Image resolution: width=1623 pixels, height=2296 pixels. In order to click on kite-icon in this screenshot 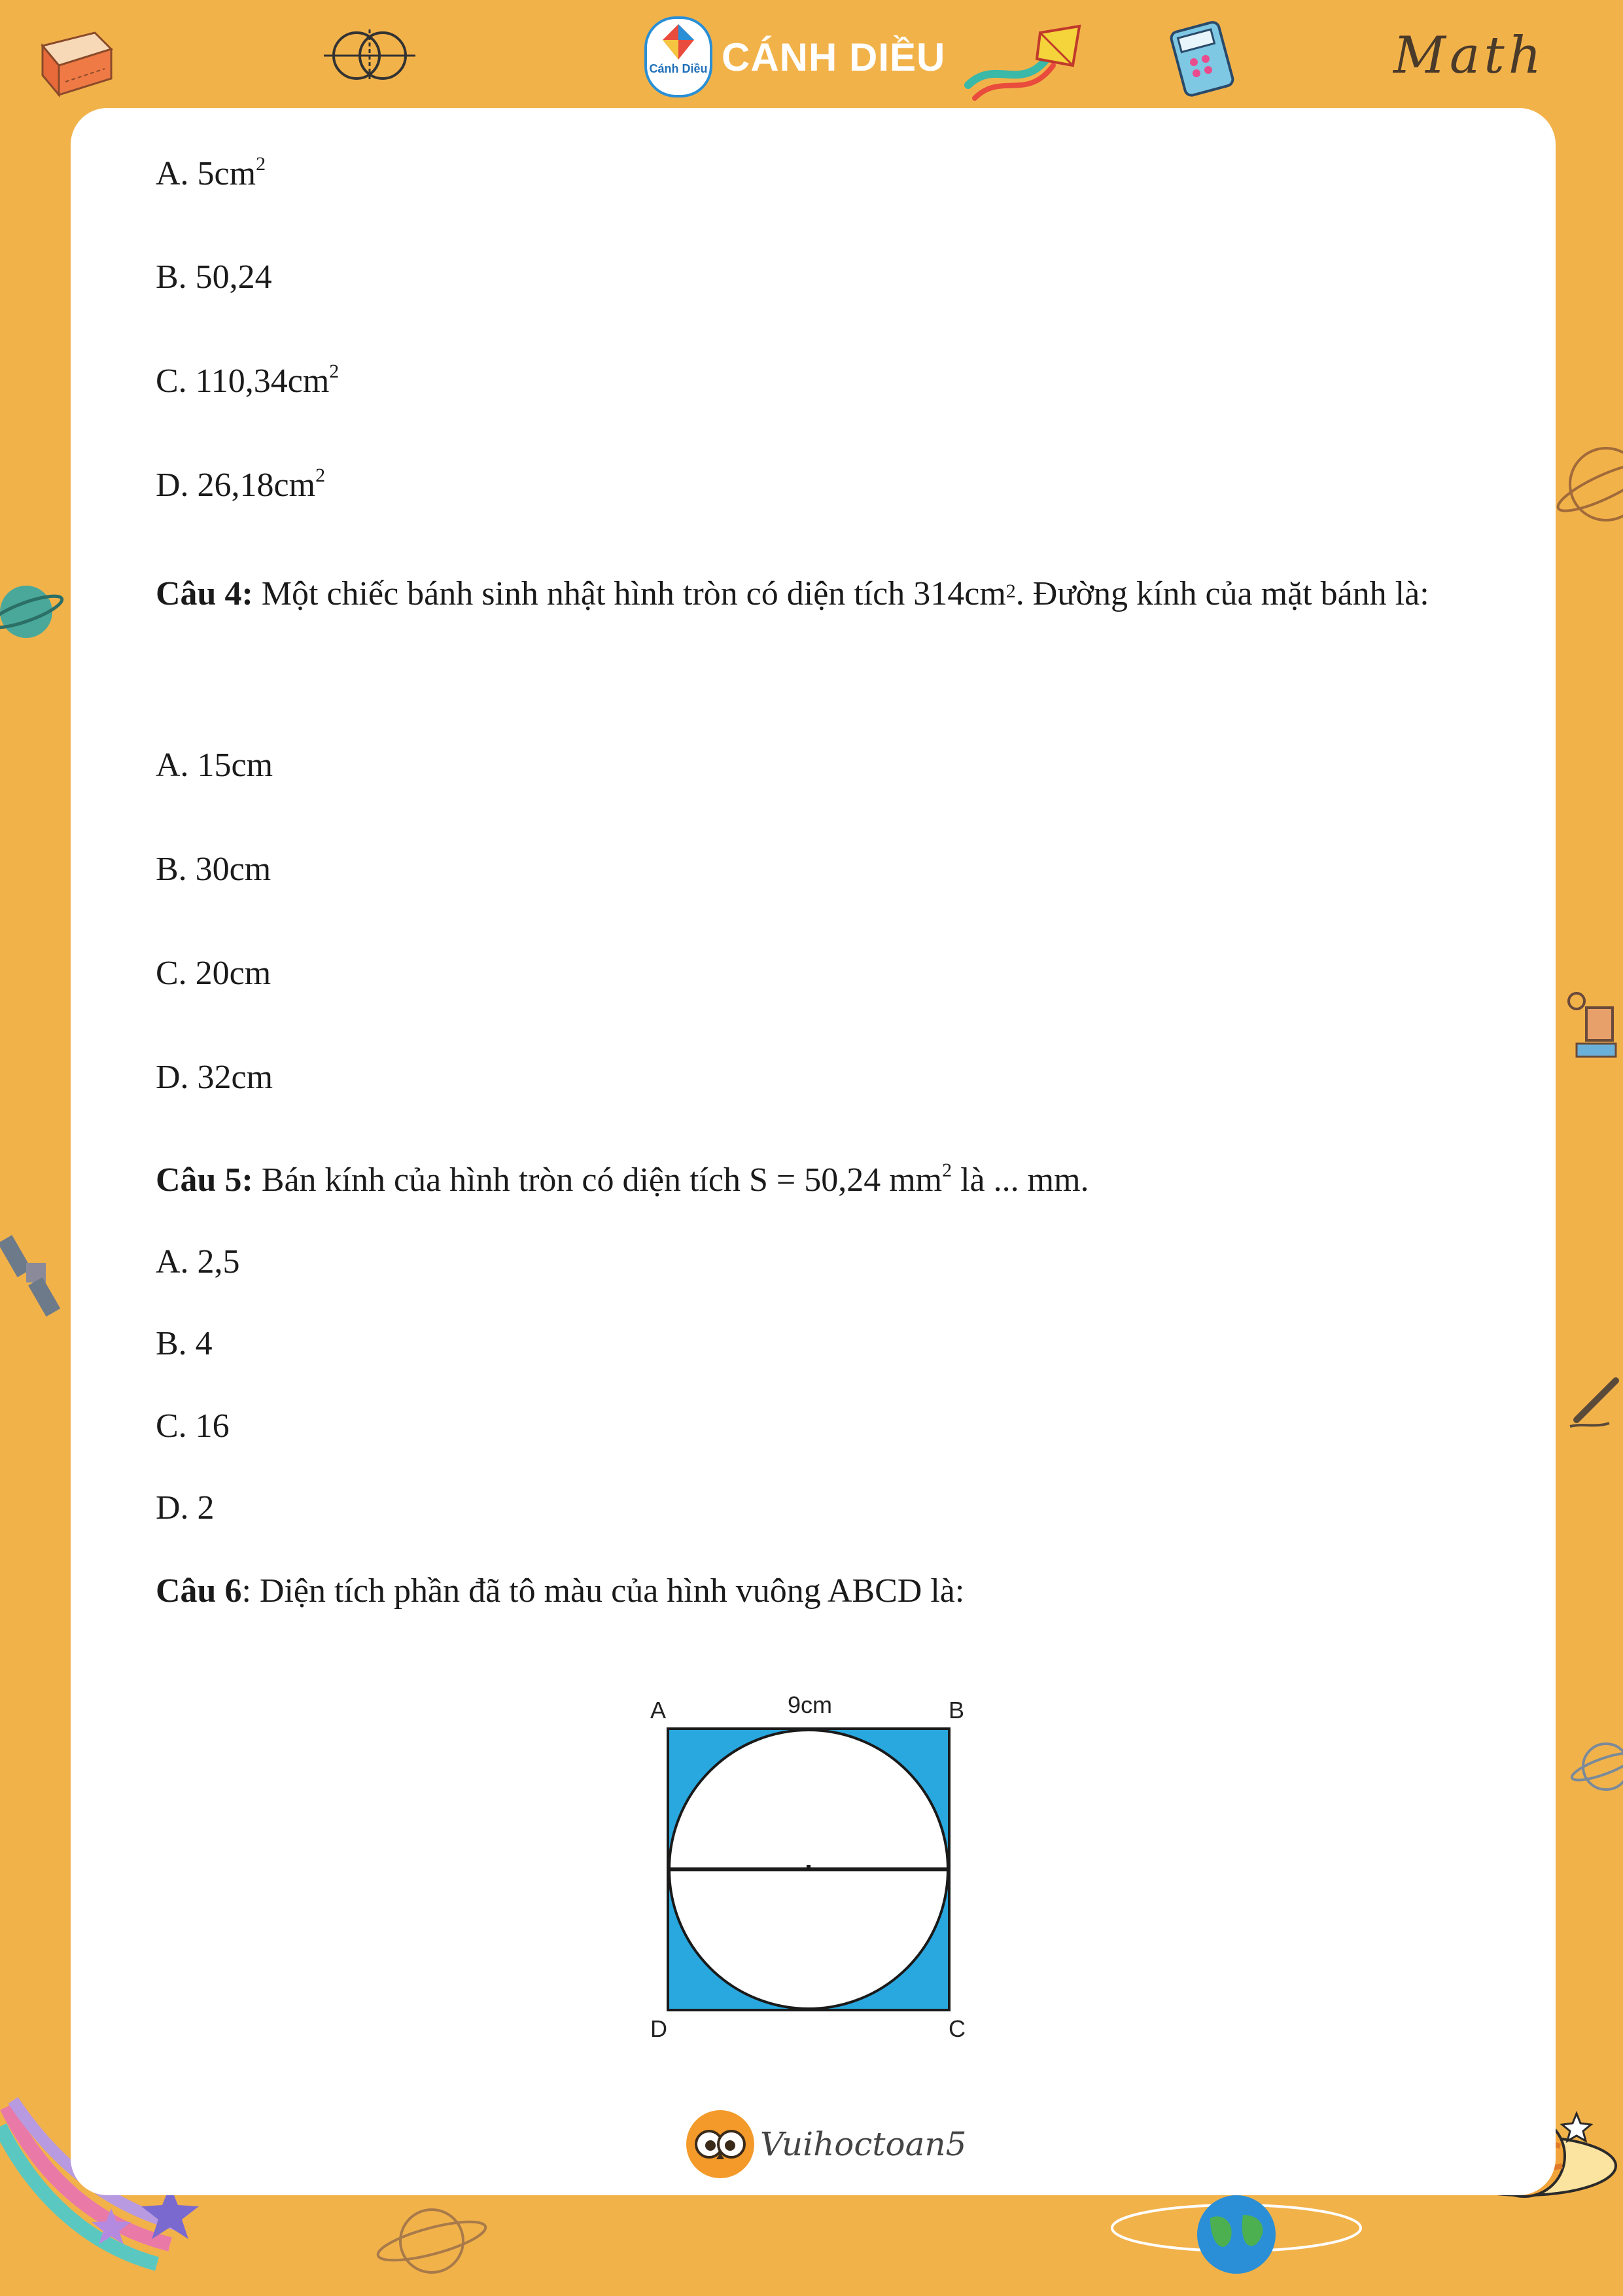, I will do `click(678, 42)`.